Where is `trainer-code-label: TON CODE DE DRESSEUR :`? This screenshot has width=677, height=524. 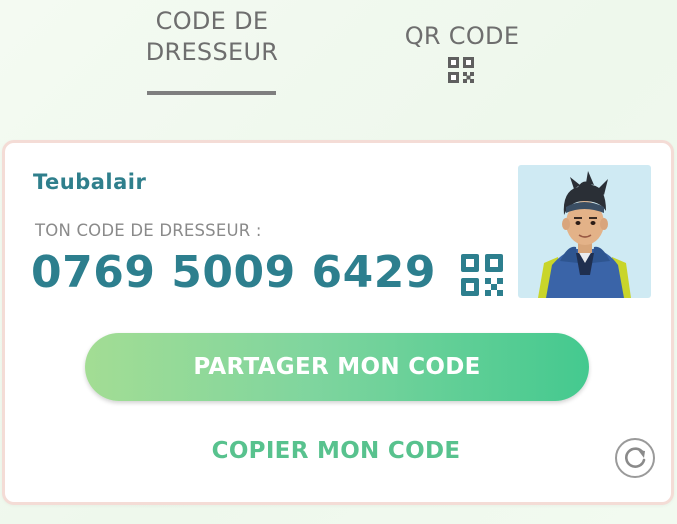
trainer-code-label: TON CODE DE DRESSEUR : is located at coordinates (148, 230).